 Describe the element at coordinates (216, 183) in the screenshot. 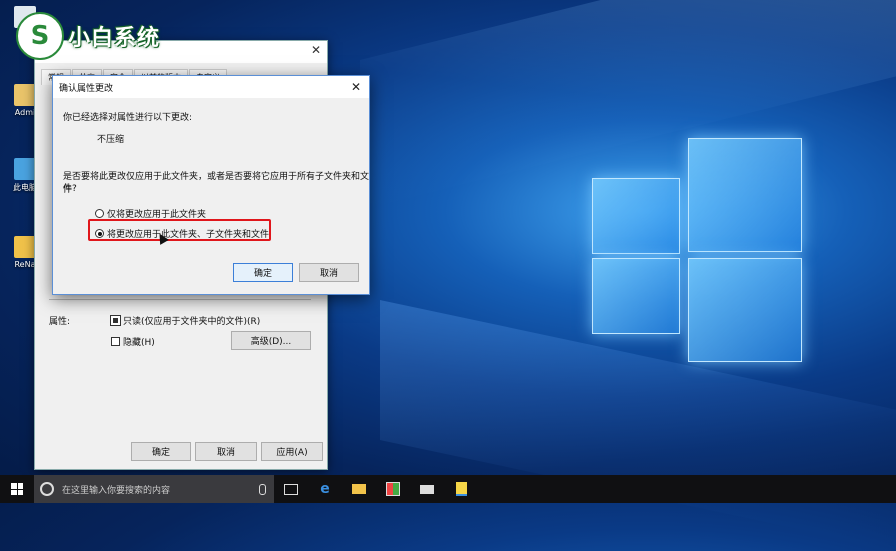

I see `dialog-question: 是否要将此更改仅应用于此文件夹，或者是否要将它应用于所有子文件夹和文件` at that location.